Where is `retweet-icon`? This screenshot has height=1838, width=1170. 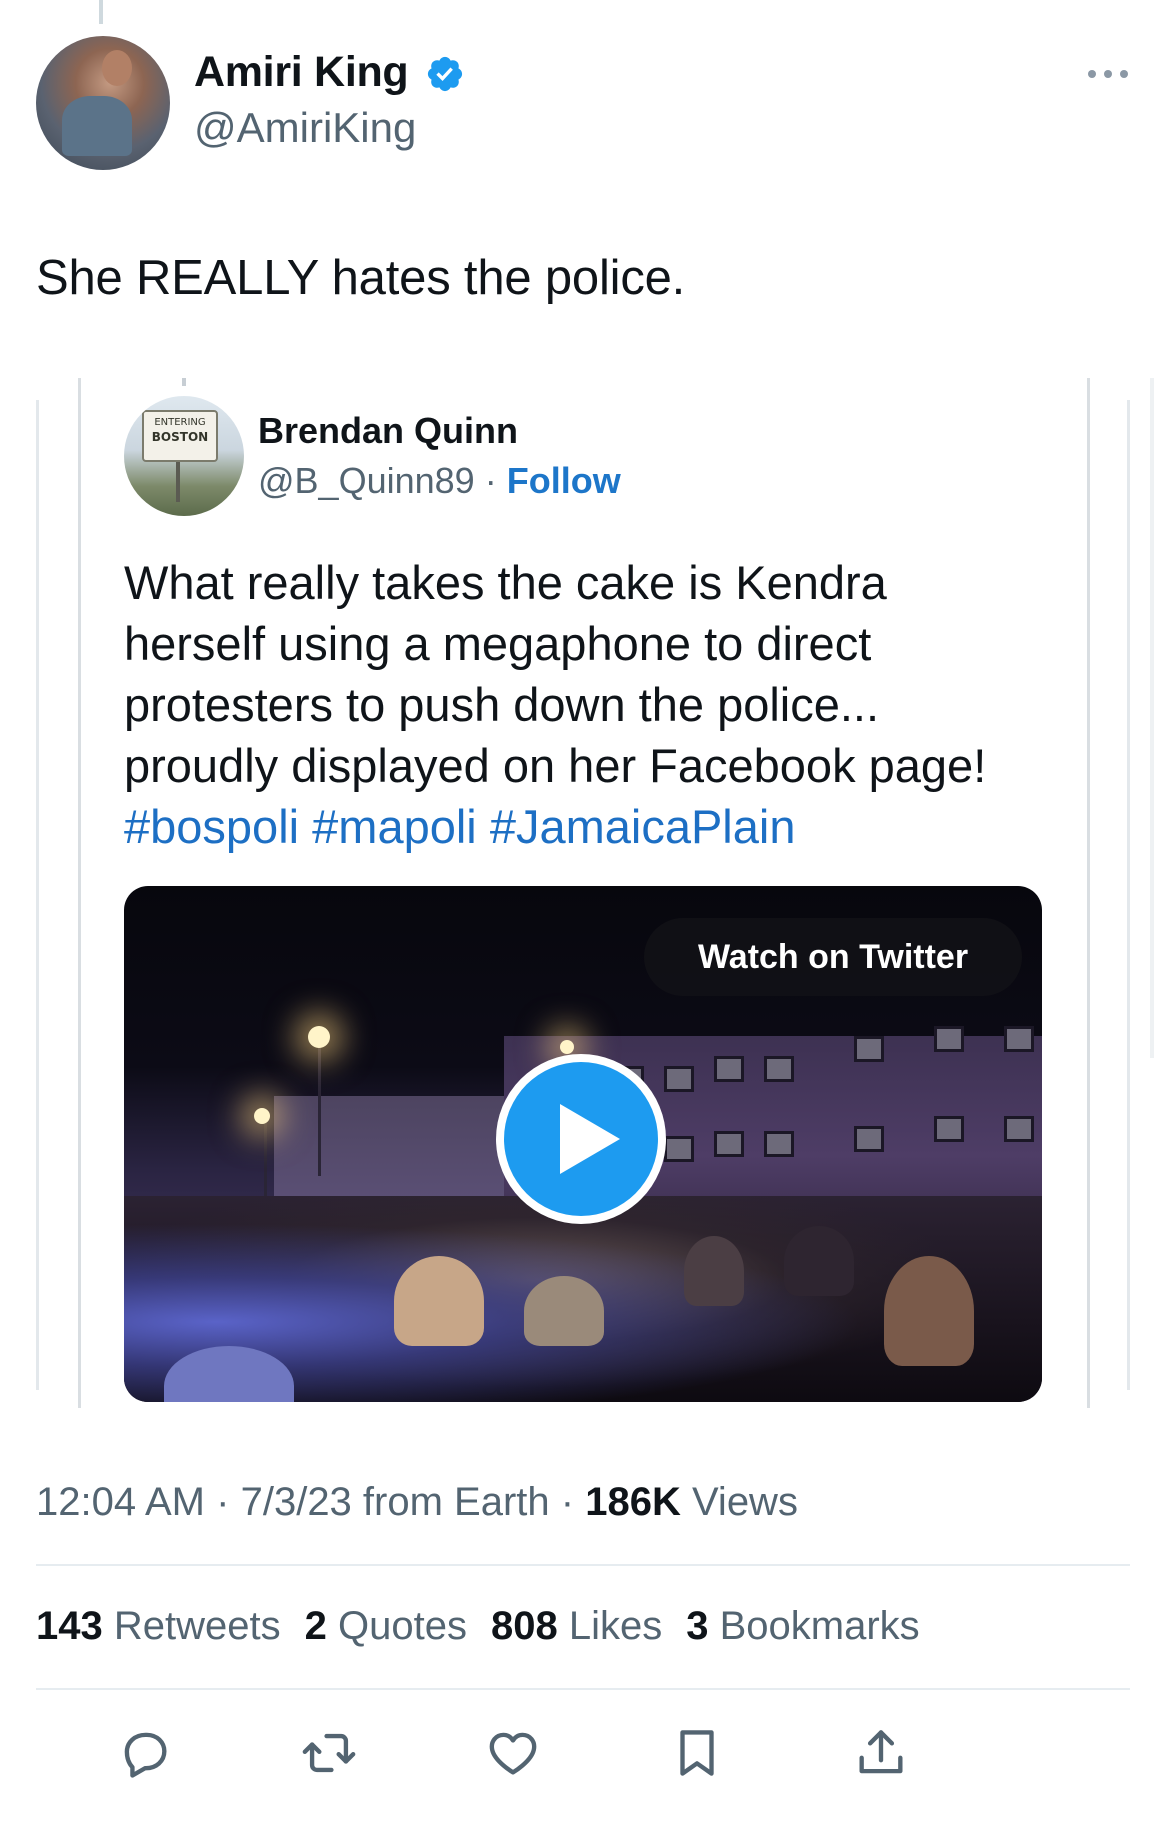
retweet-icon is located at coordinates (329, 1753).